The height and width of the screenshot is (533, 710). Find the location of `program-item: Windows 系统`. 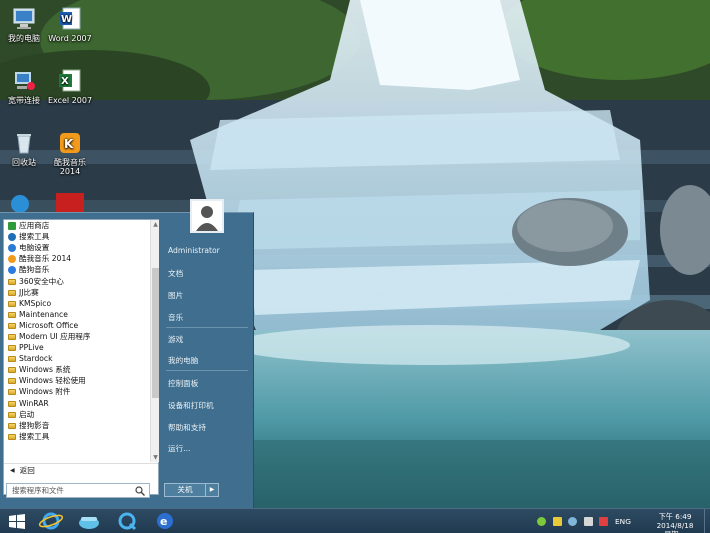

program-item: Windows 系统 is located at coordinates (77, 369).